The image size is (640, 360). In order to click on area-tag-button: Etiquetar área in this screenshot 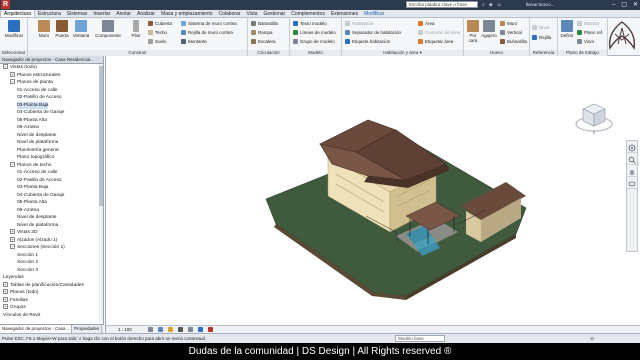, I will do `click(435, 41)`.